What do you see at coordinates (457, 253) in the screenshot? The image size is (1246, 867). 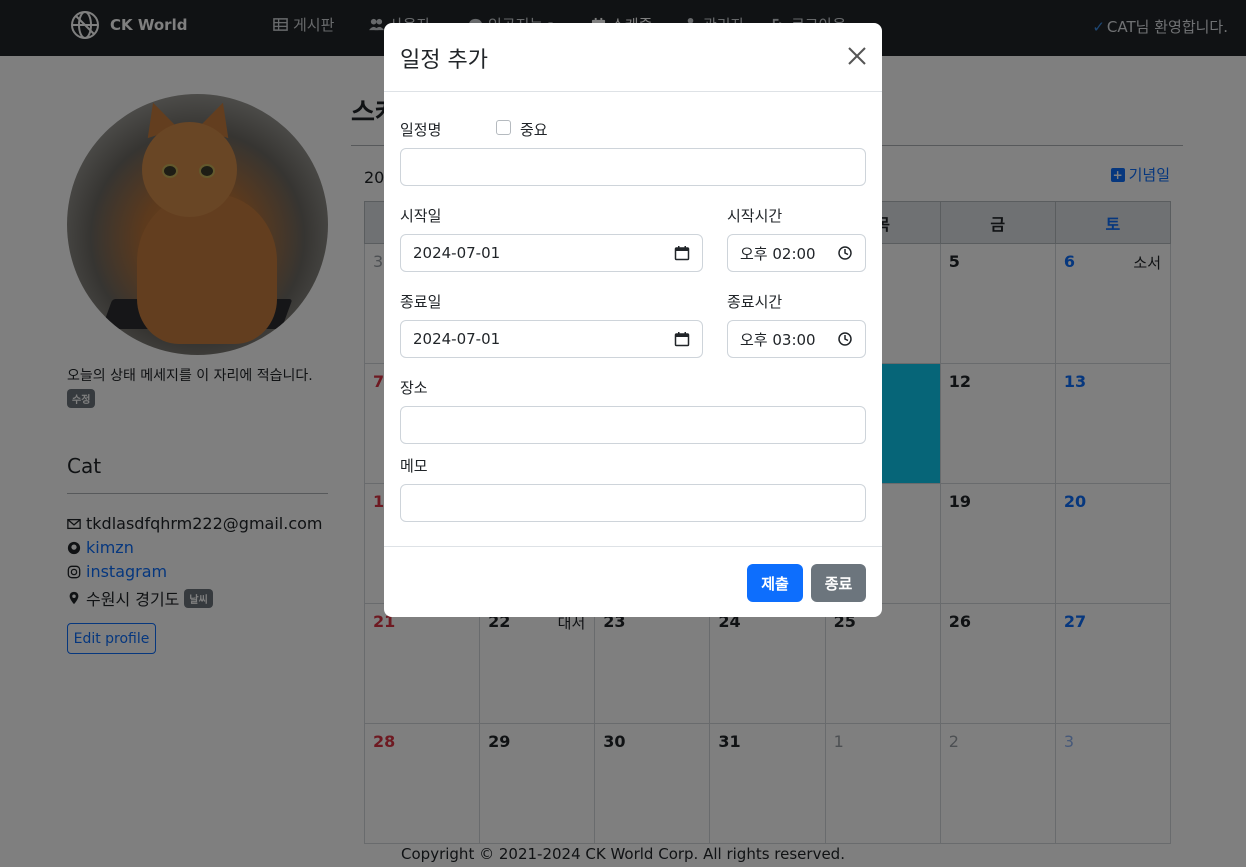 I see `start-date-value: 2024-07-01` at bounding box center [457, 253].